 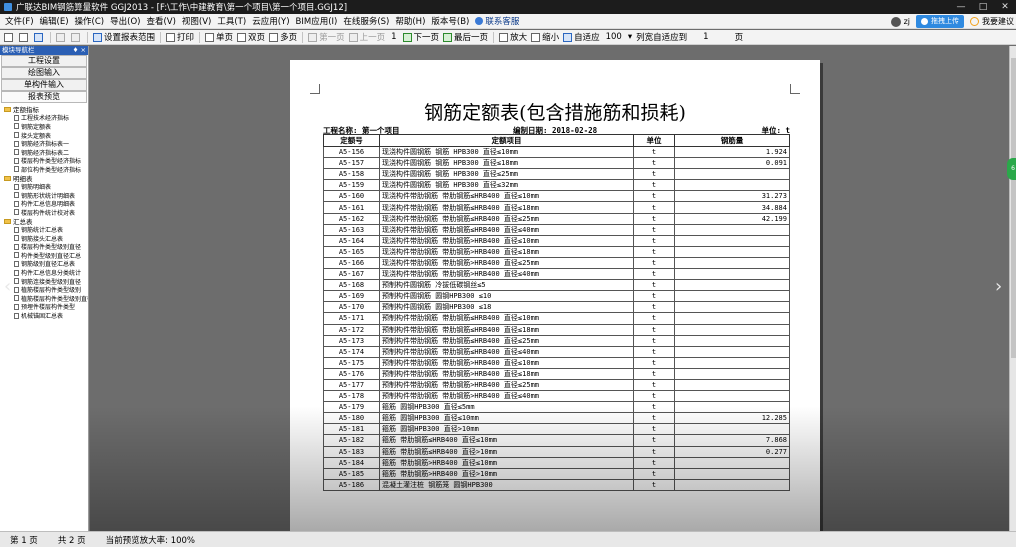 I want to click on tree-folder: 明细表, so click(x=44, y=178).